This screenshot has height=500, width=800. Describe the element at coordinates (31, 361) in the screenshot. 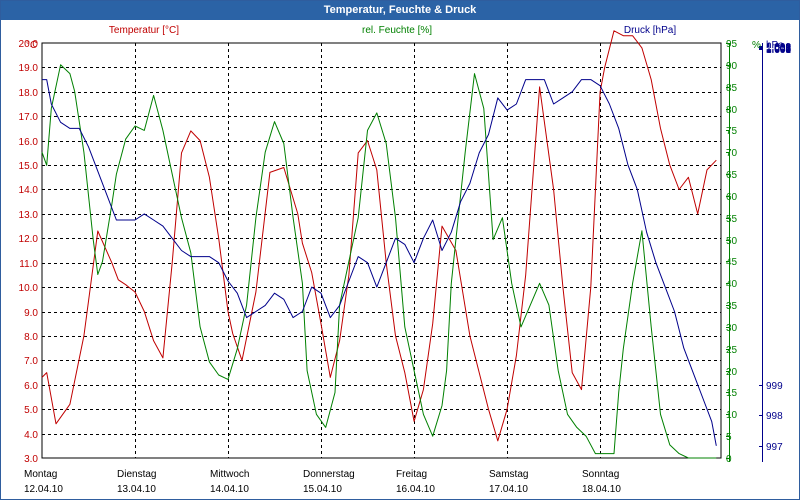

I see `temperature-tick-label: 7.0` at that location.